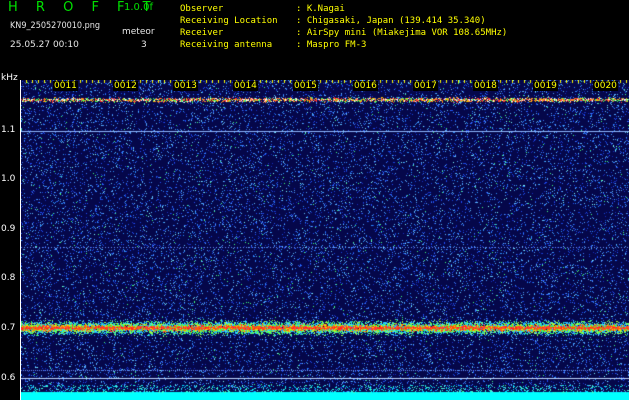  Describe the element at coordinates (65, 86) in the screenshot. I see `x-tick-0011: 0011` at that location.